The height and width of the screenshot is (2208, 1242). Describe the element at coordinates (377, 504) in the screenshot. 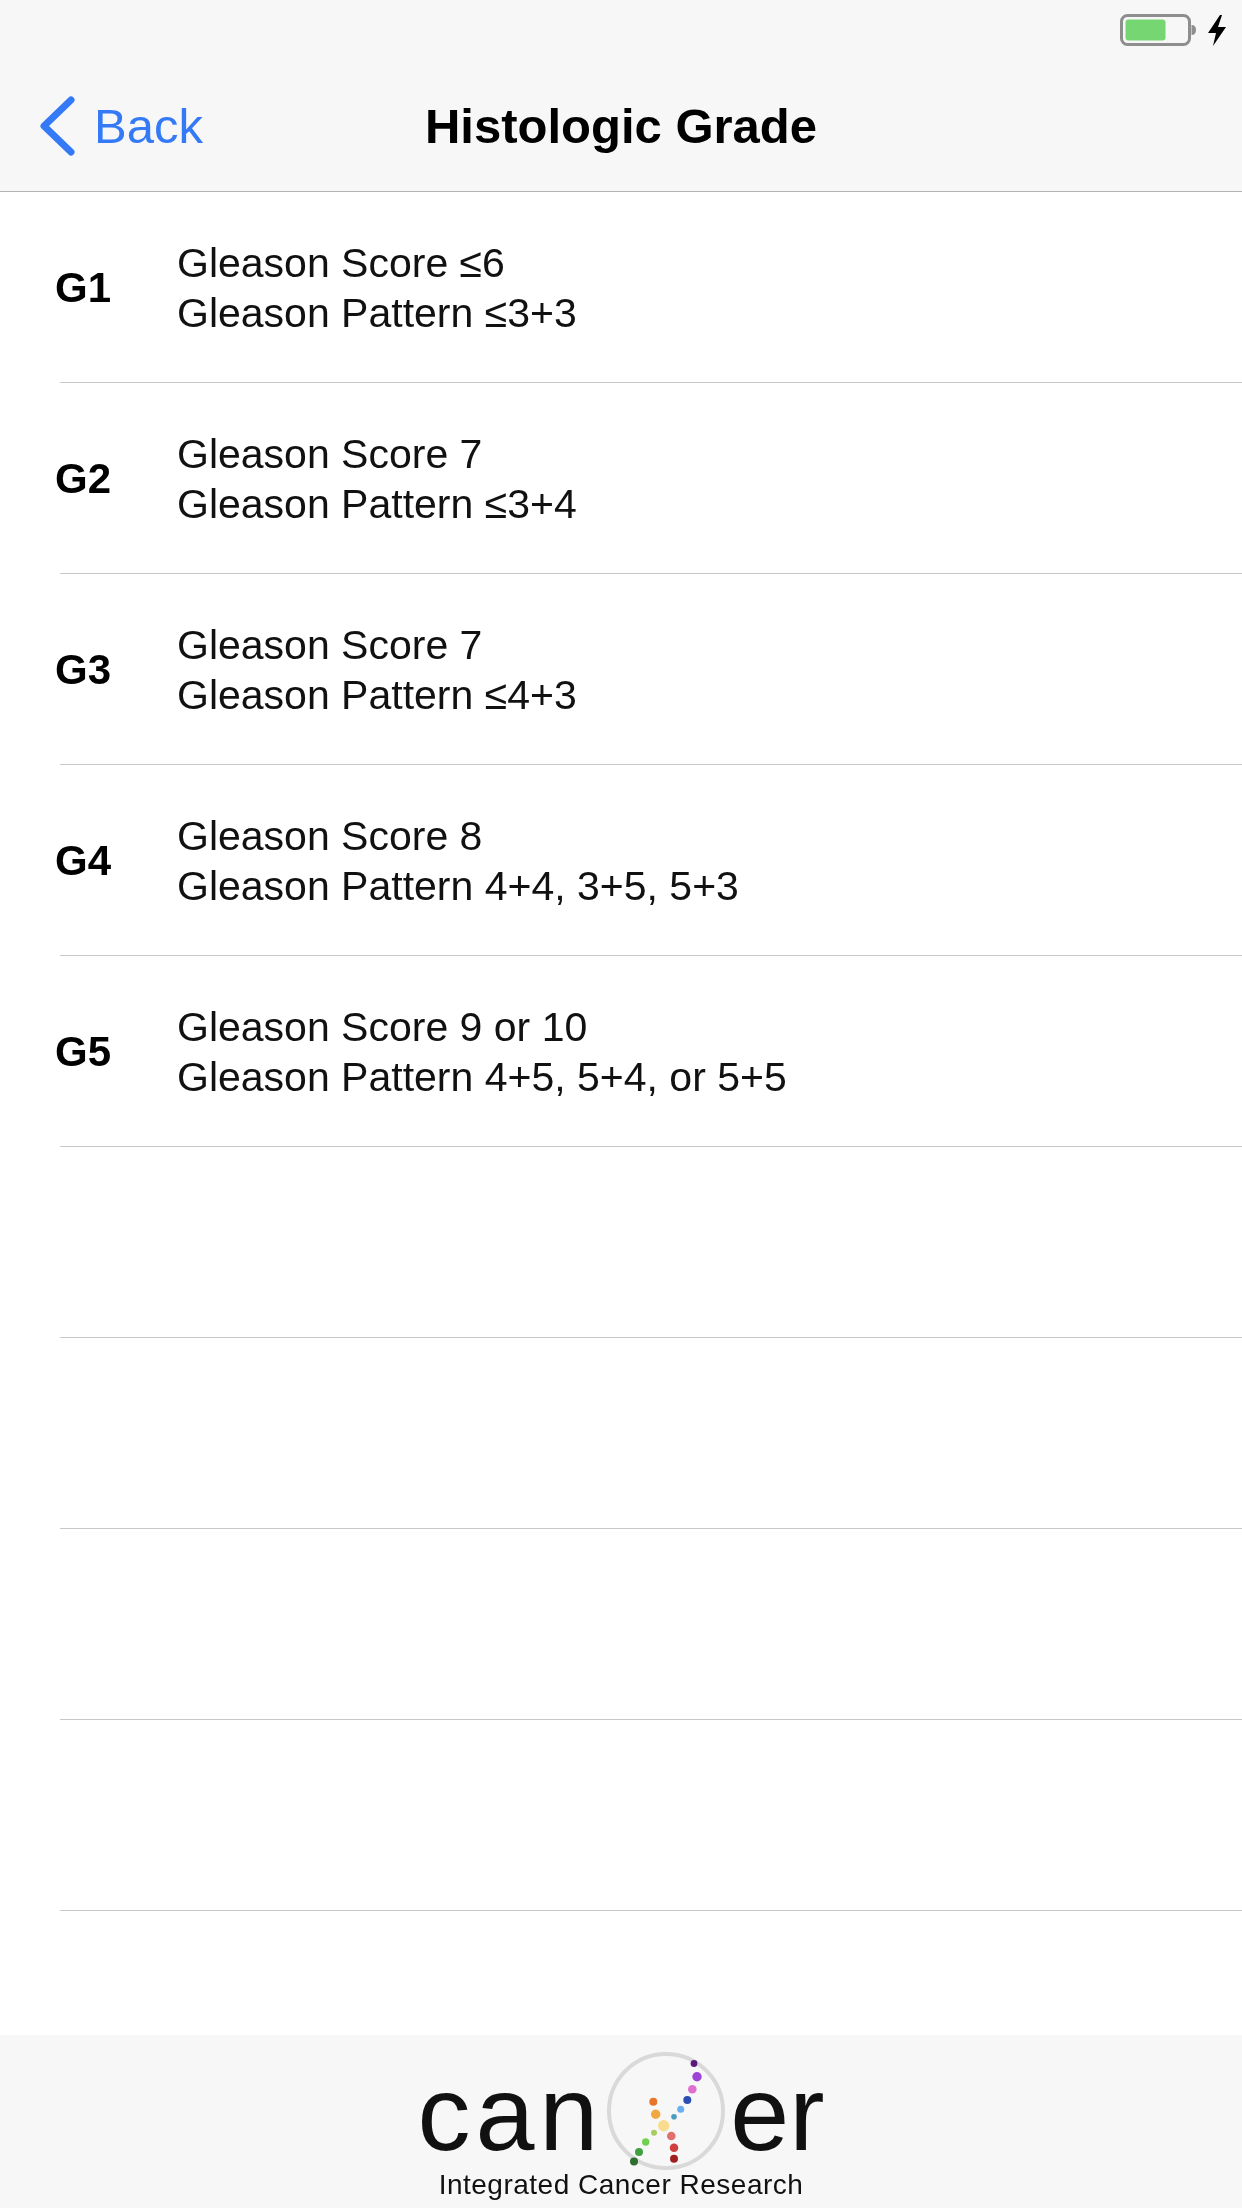

I see `pattern-text: Gleason Pattern ≤3+4` at that location.